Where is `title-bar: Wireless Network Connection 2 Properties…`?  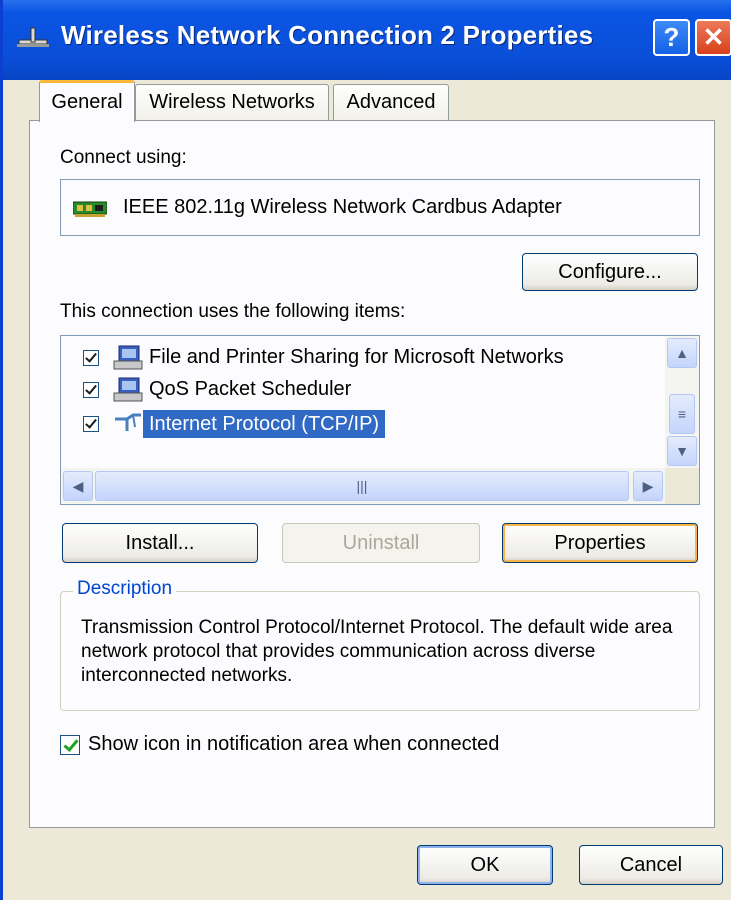
title-bar: Wireless Network Connection 2 Properties… is located at coordinates (367, 40).